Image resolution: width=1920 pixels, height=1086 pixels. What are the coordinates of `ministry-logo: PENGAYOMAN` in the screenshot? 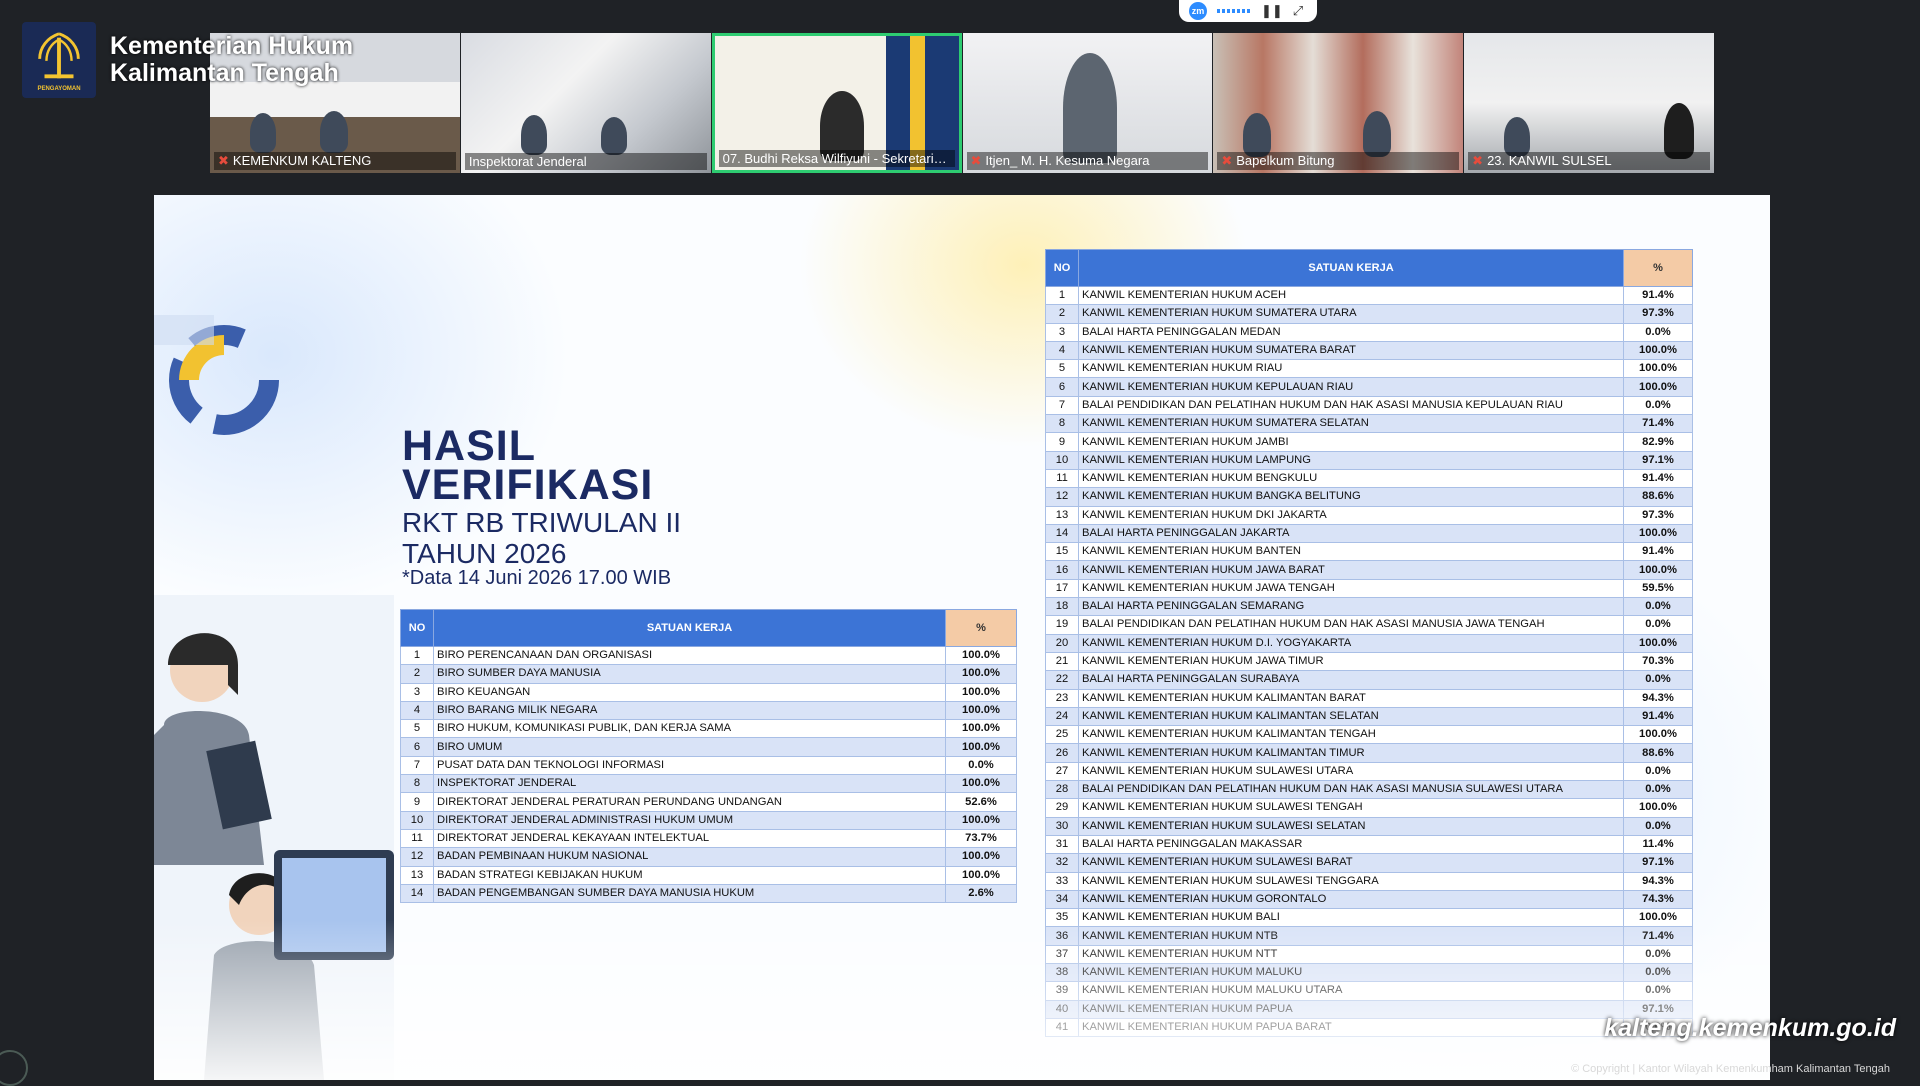 It's located at (59, 60).